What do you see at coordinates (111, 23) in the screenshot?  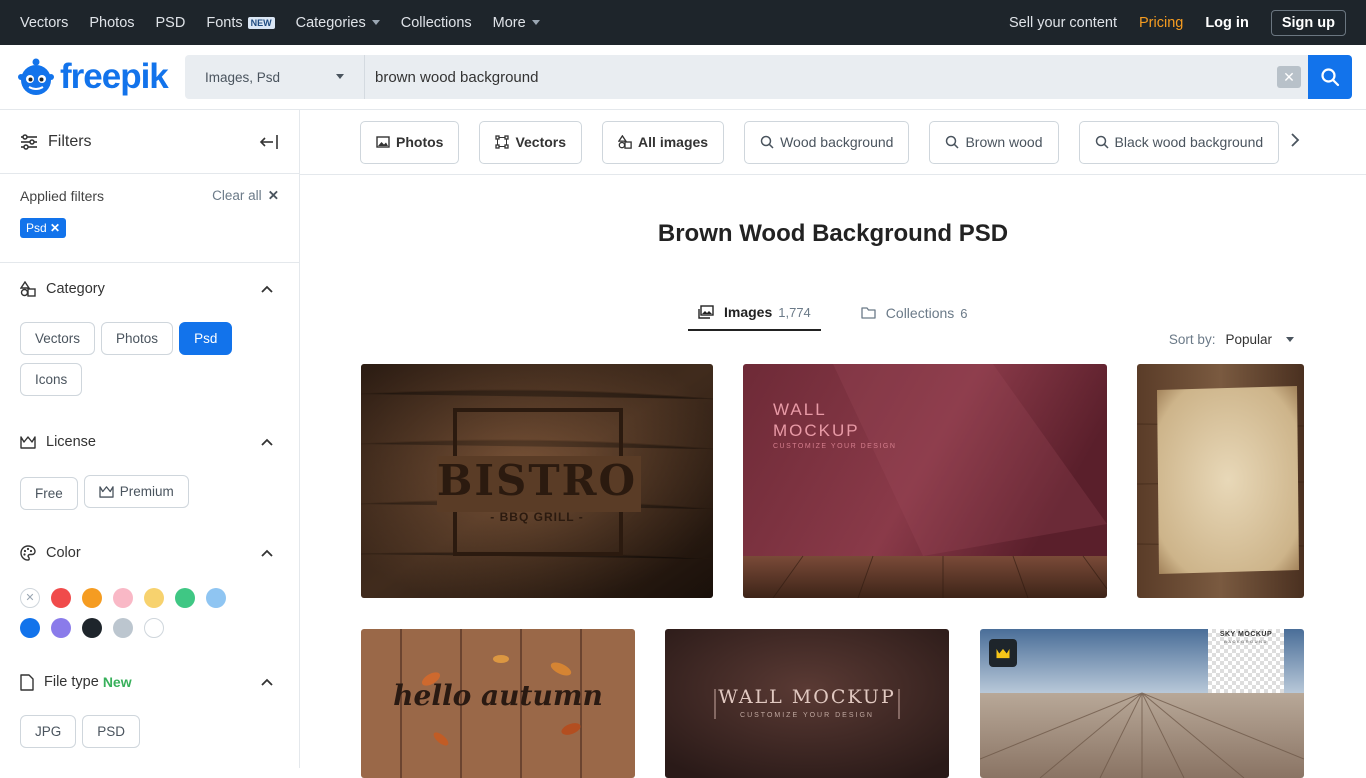 I see `nav-photos: Photos` at bounding box center [111, 23].